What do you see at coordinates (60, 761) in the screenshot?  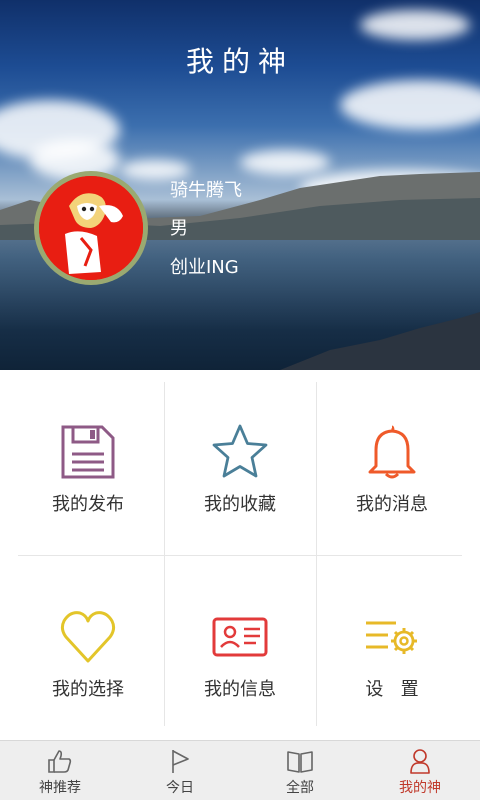 I see `thumbs-up-icon` at bounding box center [60, 761].